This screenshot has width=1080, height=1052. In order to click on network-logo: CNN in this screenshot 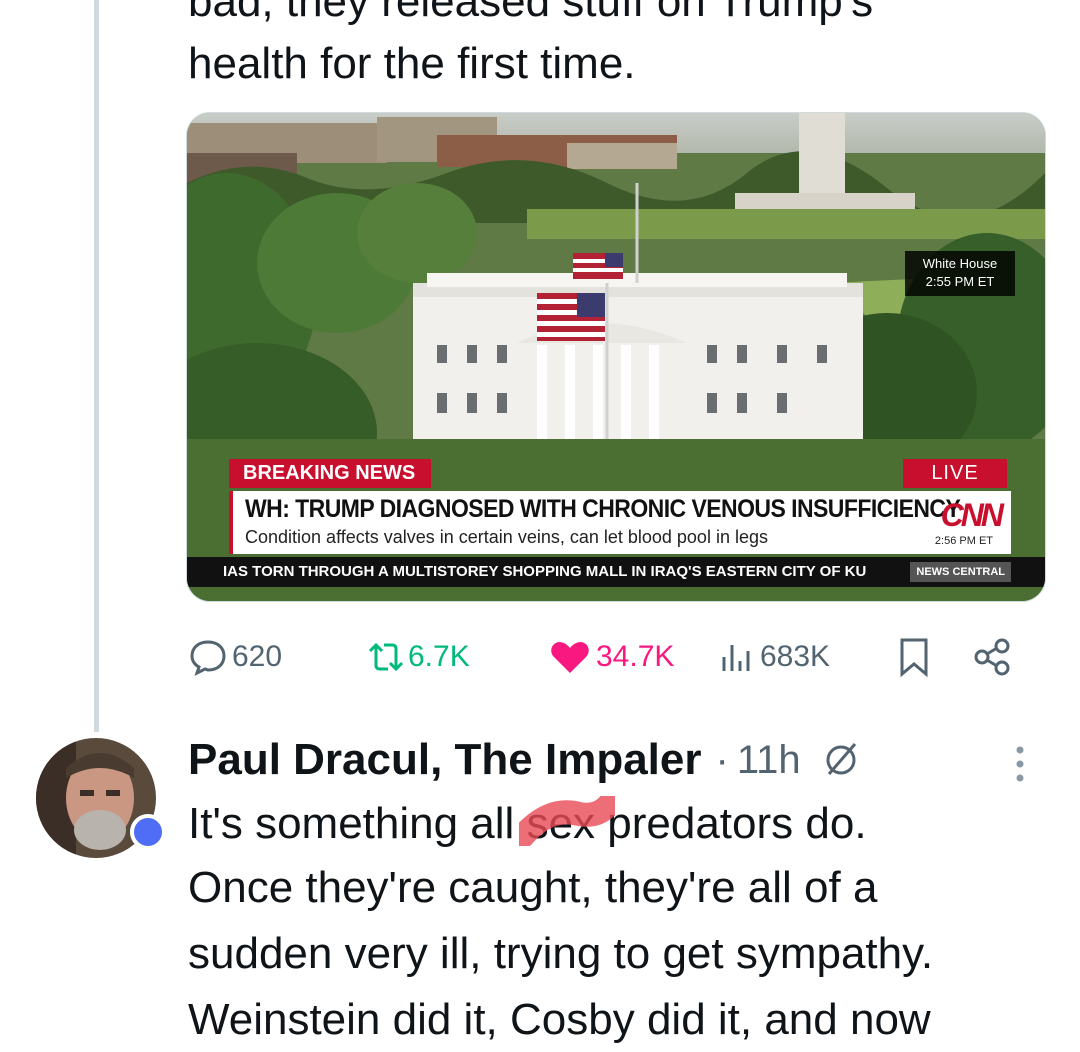, I will do `click(972, 515)`.